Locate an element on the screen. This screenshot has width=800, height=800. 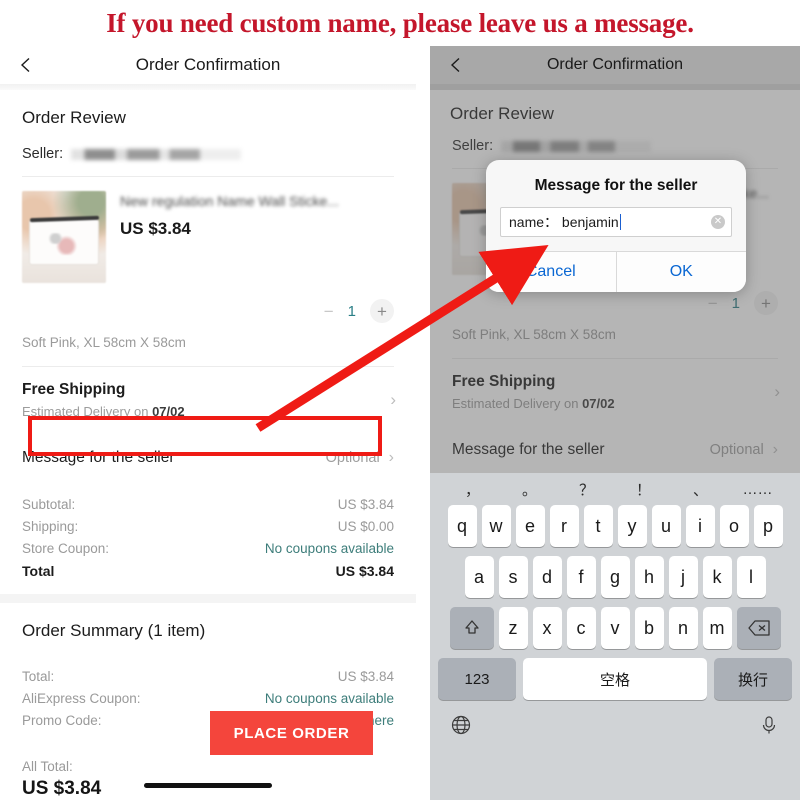
quantity-increase-button: + is located at coordinates (382, 311).